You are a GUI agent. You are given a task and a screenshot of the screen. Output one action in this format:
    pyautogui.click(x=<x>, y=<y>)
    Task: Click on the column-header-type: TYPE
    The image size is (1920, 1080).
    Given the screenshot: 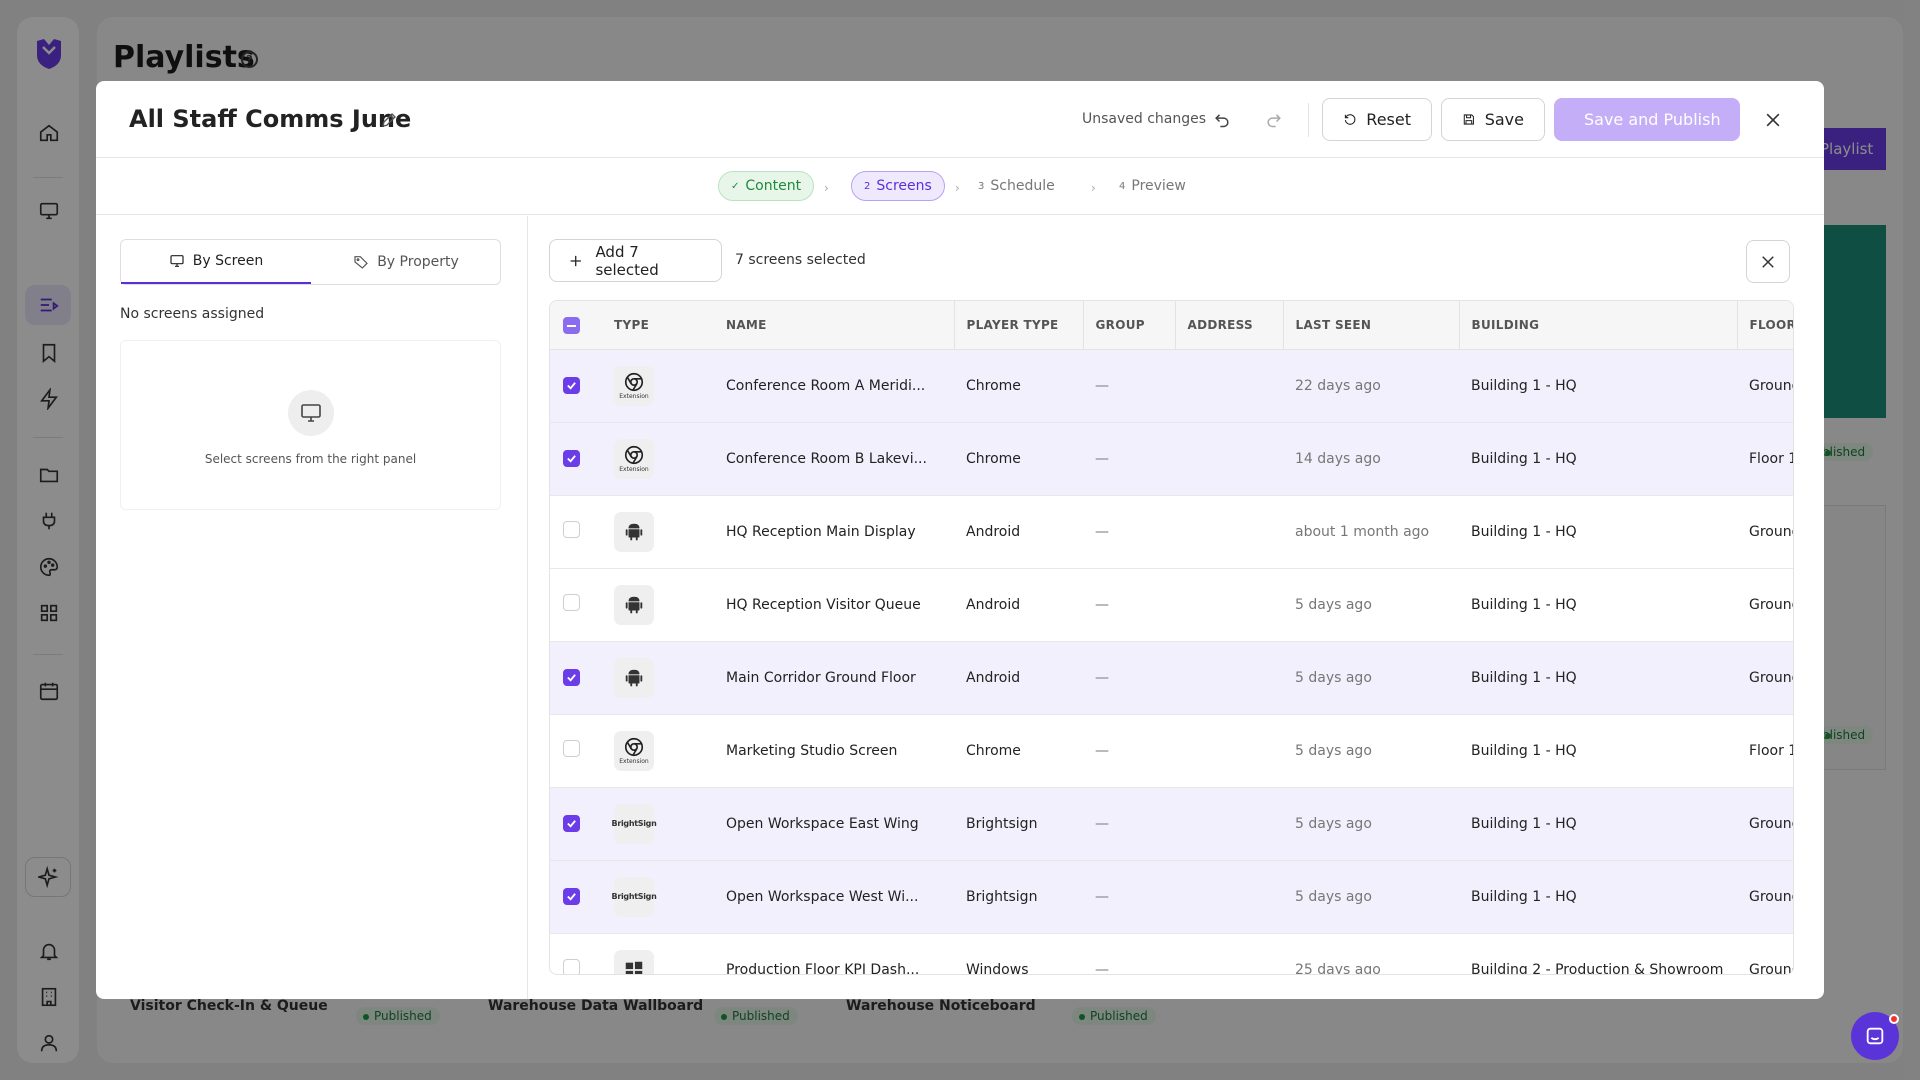 What is the action you would take?
    pyautogui.click(x=658, y=325)
    